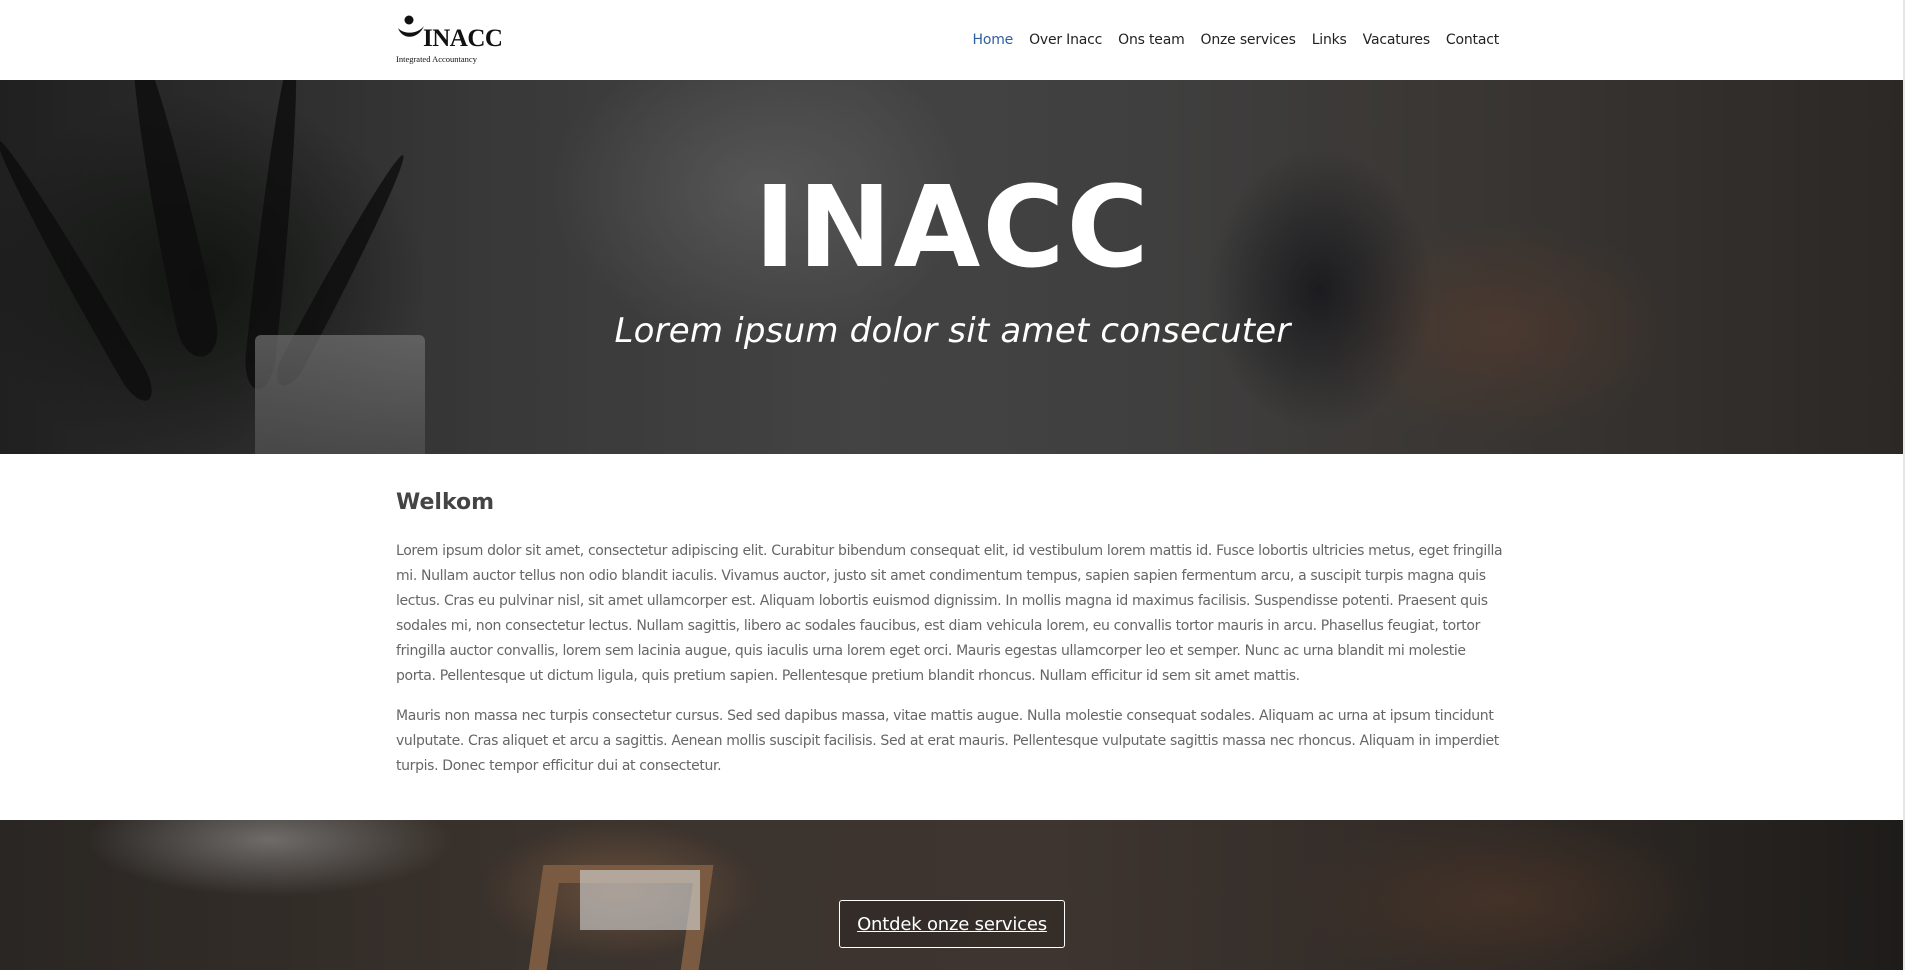 This screenshot has width=1905, height=970. What do you see at coordinates (1248, 40) in the screenshot?
I see `nav-onze-services: Onze services` at bounding box center [1248, 40].